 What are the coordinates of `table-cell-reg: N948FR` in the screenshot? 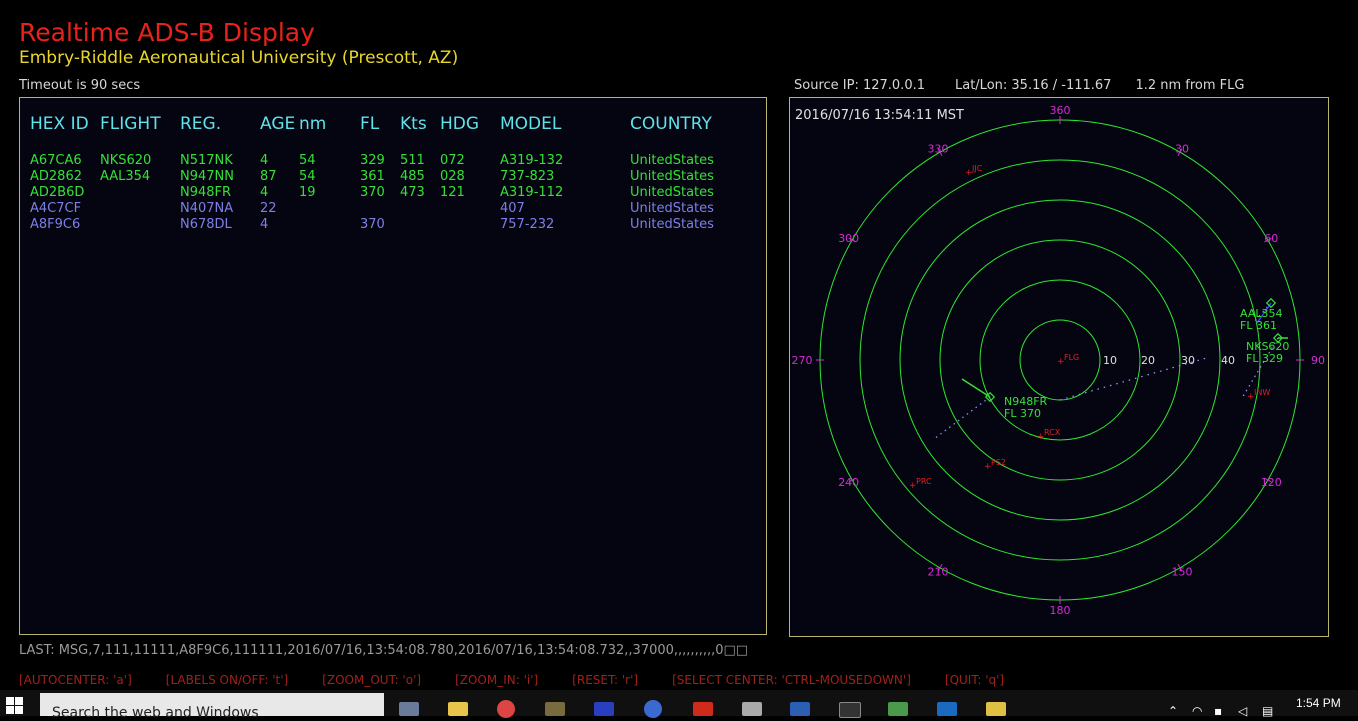 It's located at (206, 192).